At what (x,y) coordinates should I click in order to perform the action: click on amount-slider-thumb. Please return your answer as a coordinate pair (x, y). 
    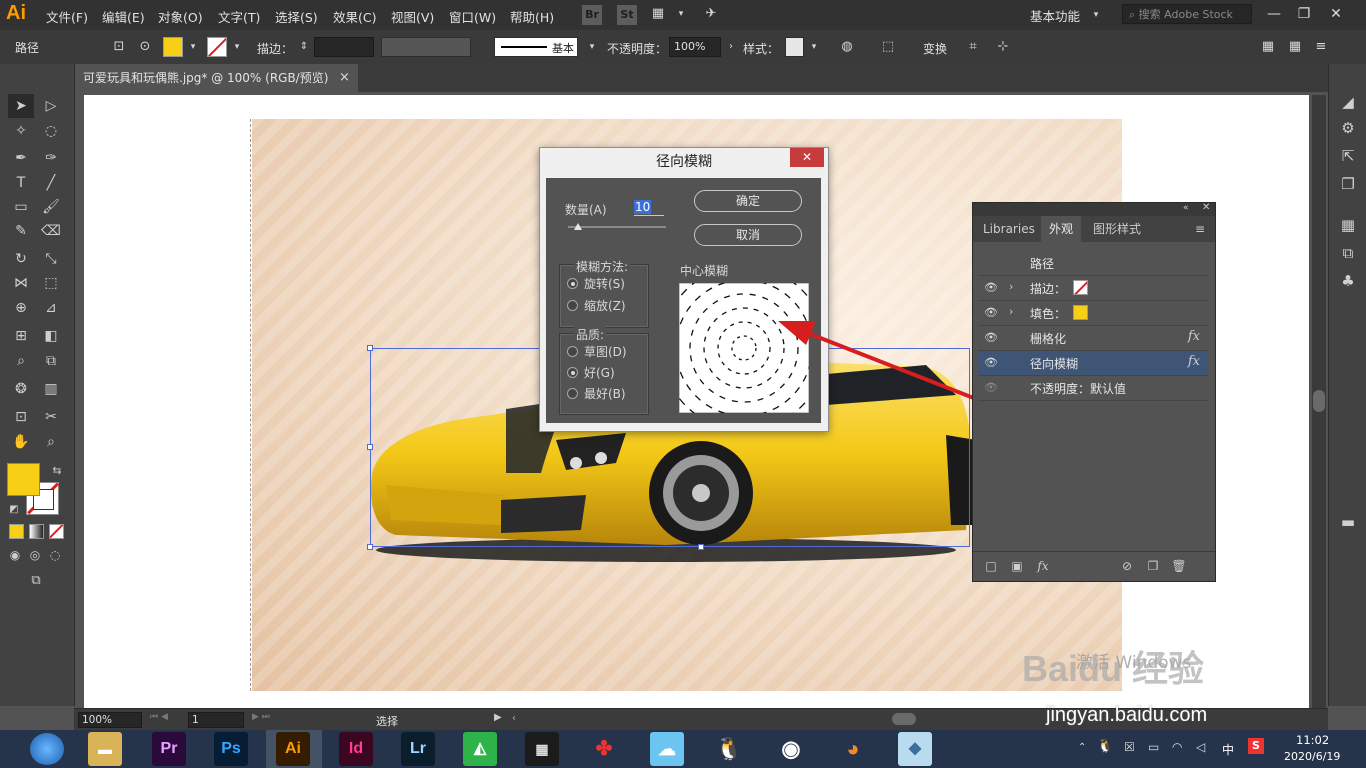
    Looking at the image, I should click on (577, 226).